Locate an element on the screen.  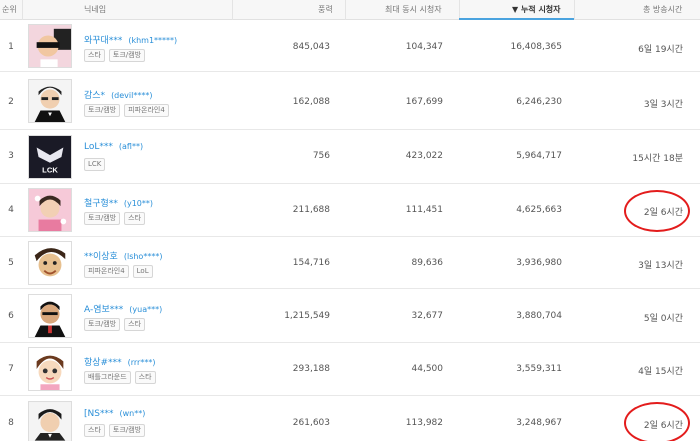
header-rank: 순위 is located at coordinates (9, 9).